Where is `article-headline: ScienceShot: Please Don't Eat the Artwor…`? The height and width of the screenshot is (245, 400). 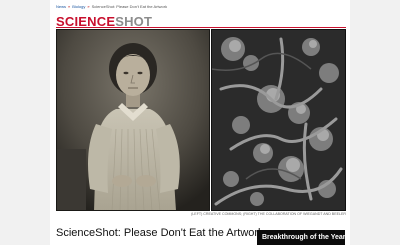
article-headline: ScienceShot: Please Don't Eat the Artwor… is located at coordinates (160, 233).